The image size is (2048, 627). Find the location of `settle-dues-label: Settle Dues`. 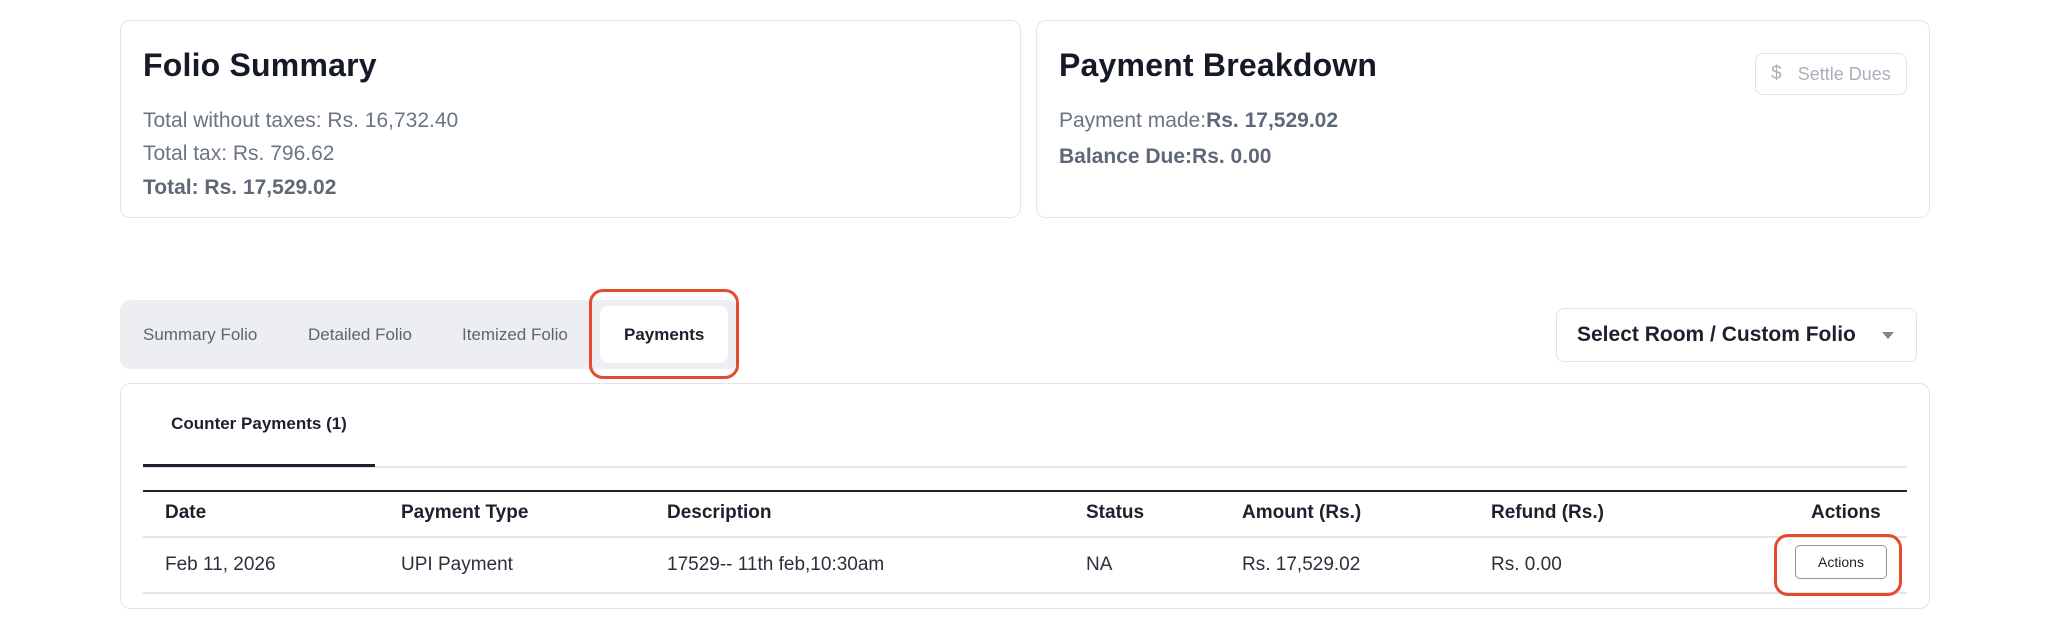

settle-dues-label: Settle Dues is located at coordinates (1844, 73).